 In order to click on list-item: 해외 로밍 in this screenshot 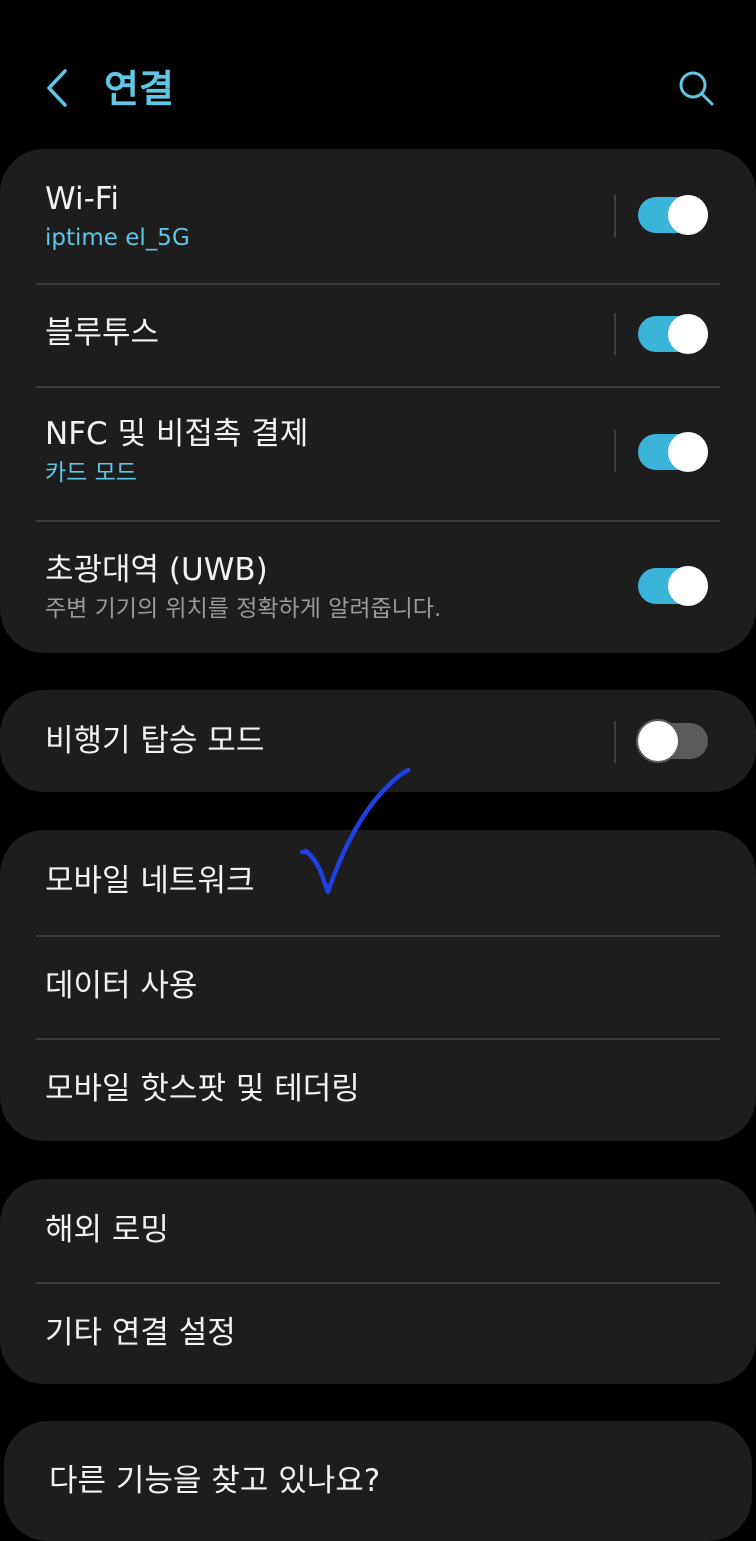, I will do `click(378, 1230)`.